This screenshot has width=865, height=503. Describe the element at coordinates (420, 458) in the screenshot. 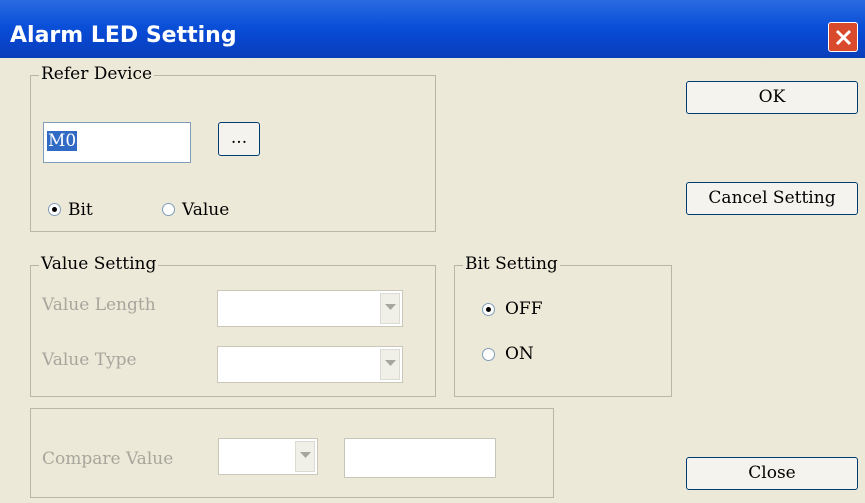

I see `compare-value-input` at that location.